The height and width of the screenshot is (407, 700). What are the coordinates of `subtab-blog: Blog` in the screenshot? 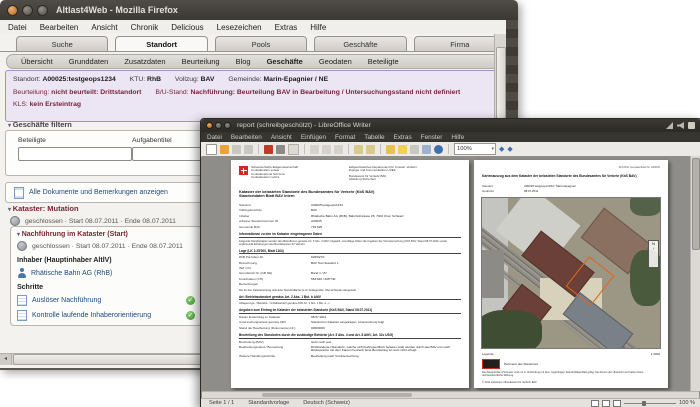 It's located at (243, 61).